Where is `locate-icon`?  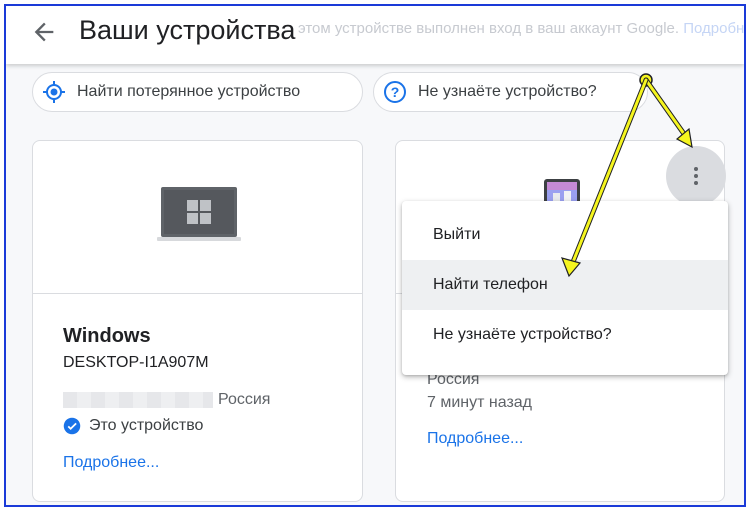
locate-icon is located at coordinates (54, 92).